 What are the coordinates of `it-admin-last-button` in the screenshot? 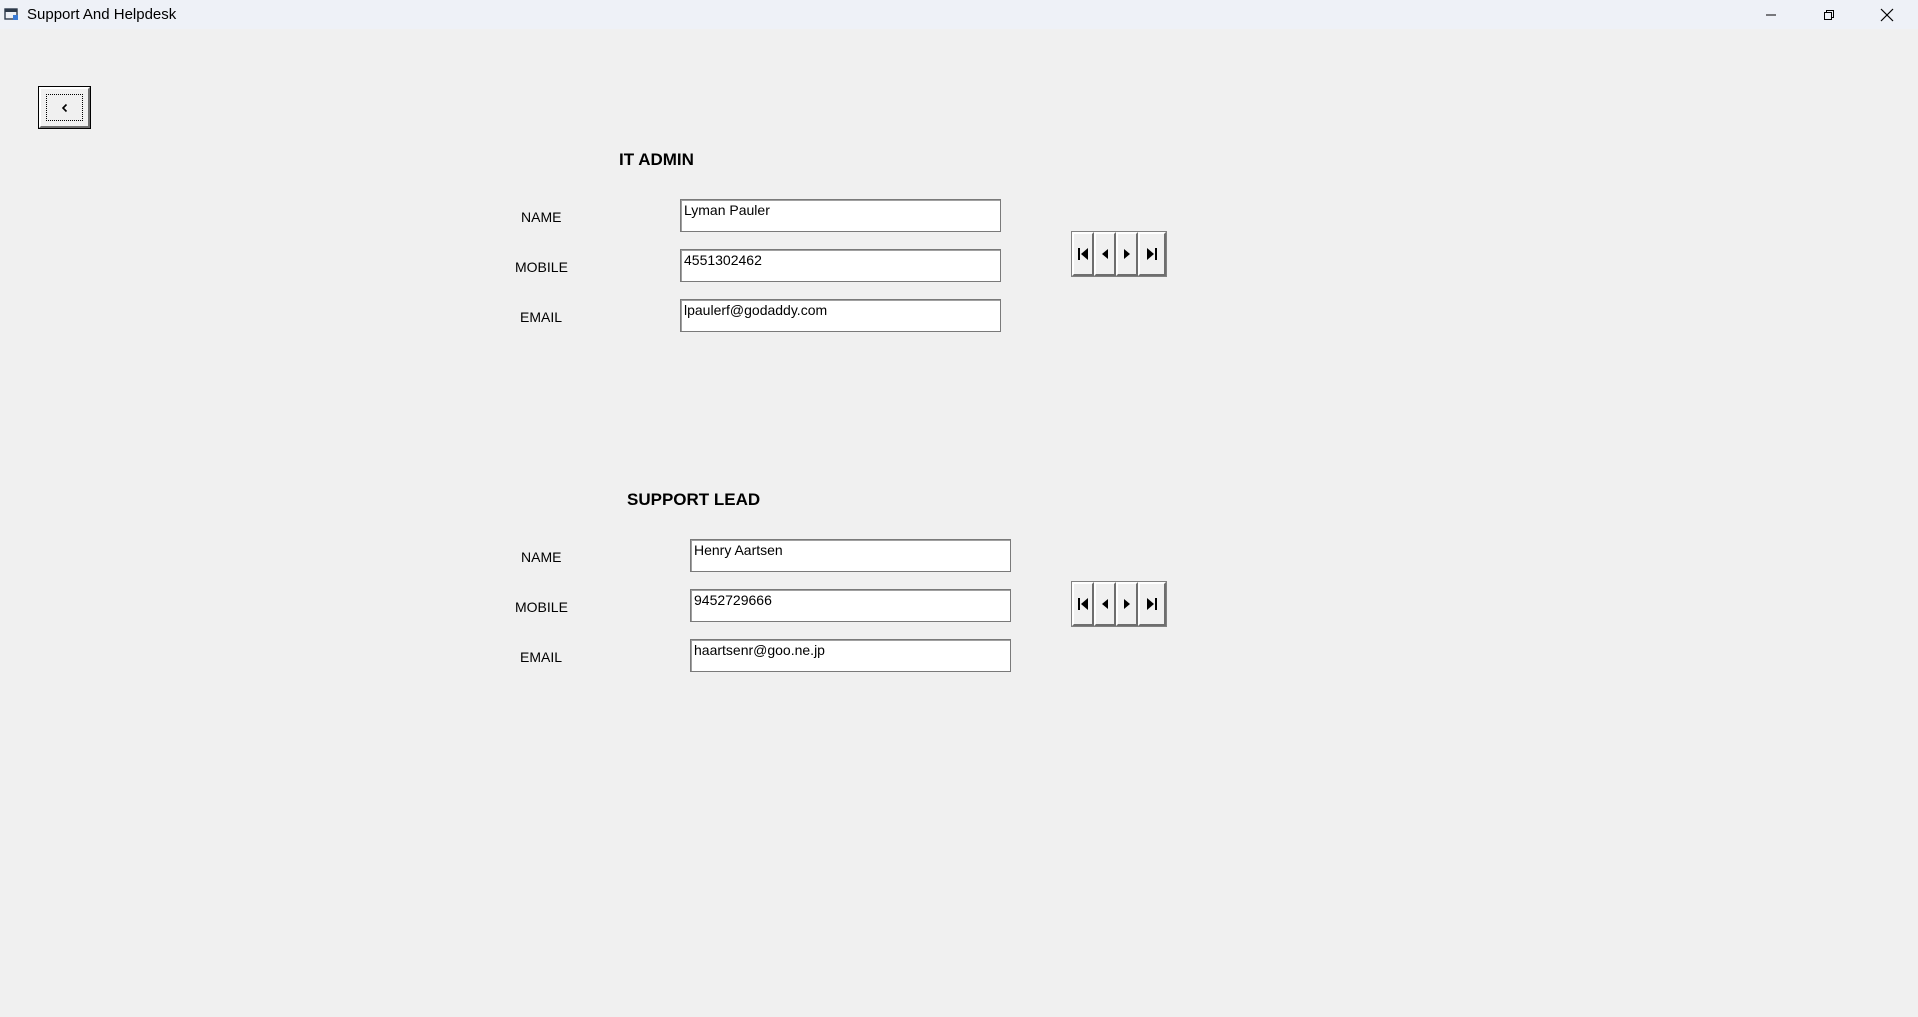 It's located at (1152, 254).